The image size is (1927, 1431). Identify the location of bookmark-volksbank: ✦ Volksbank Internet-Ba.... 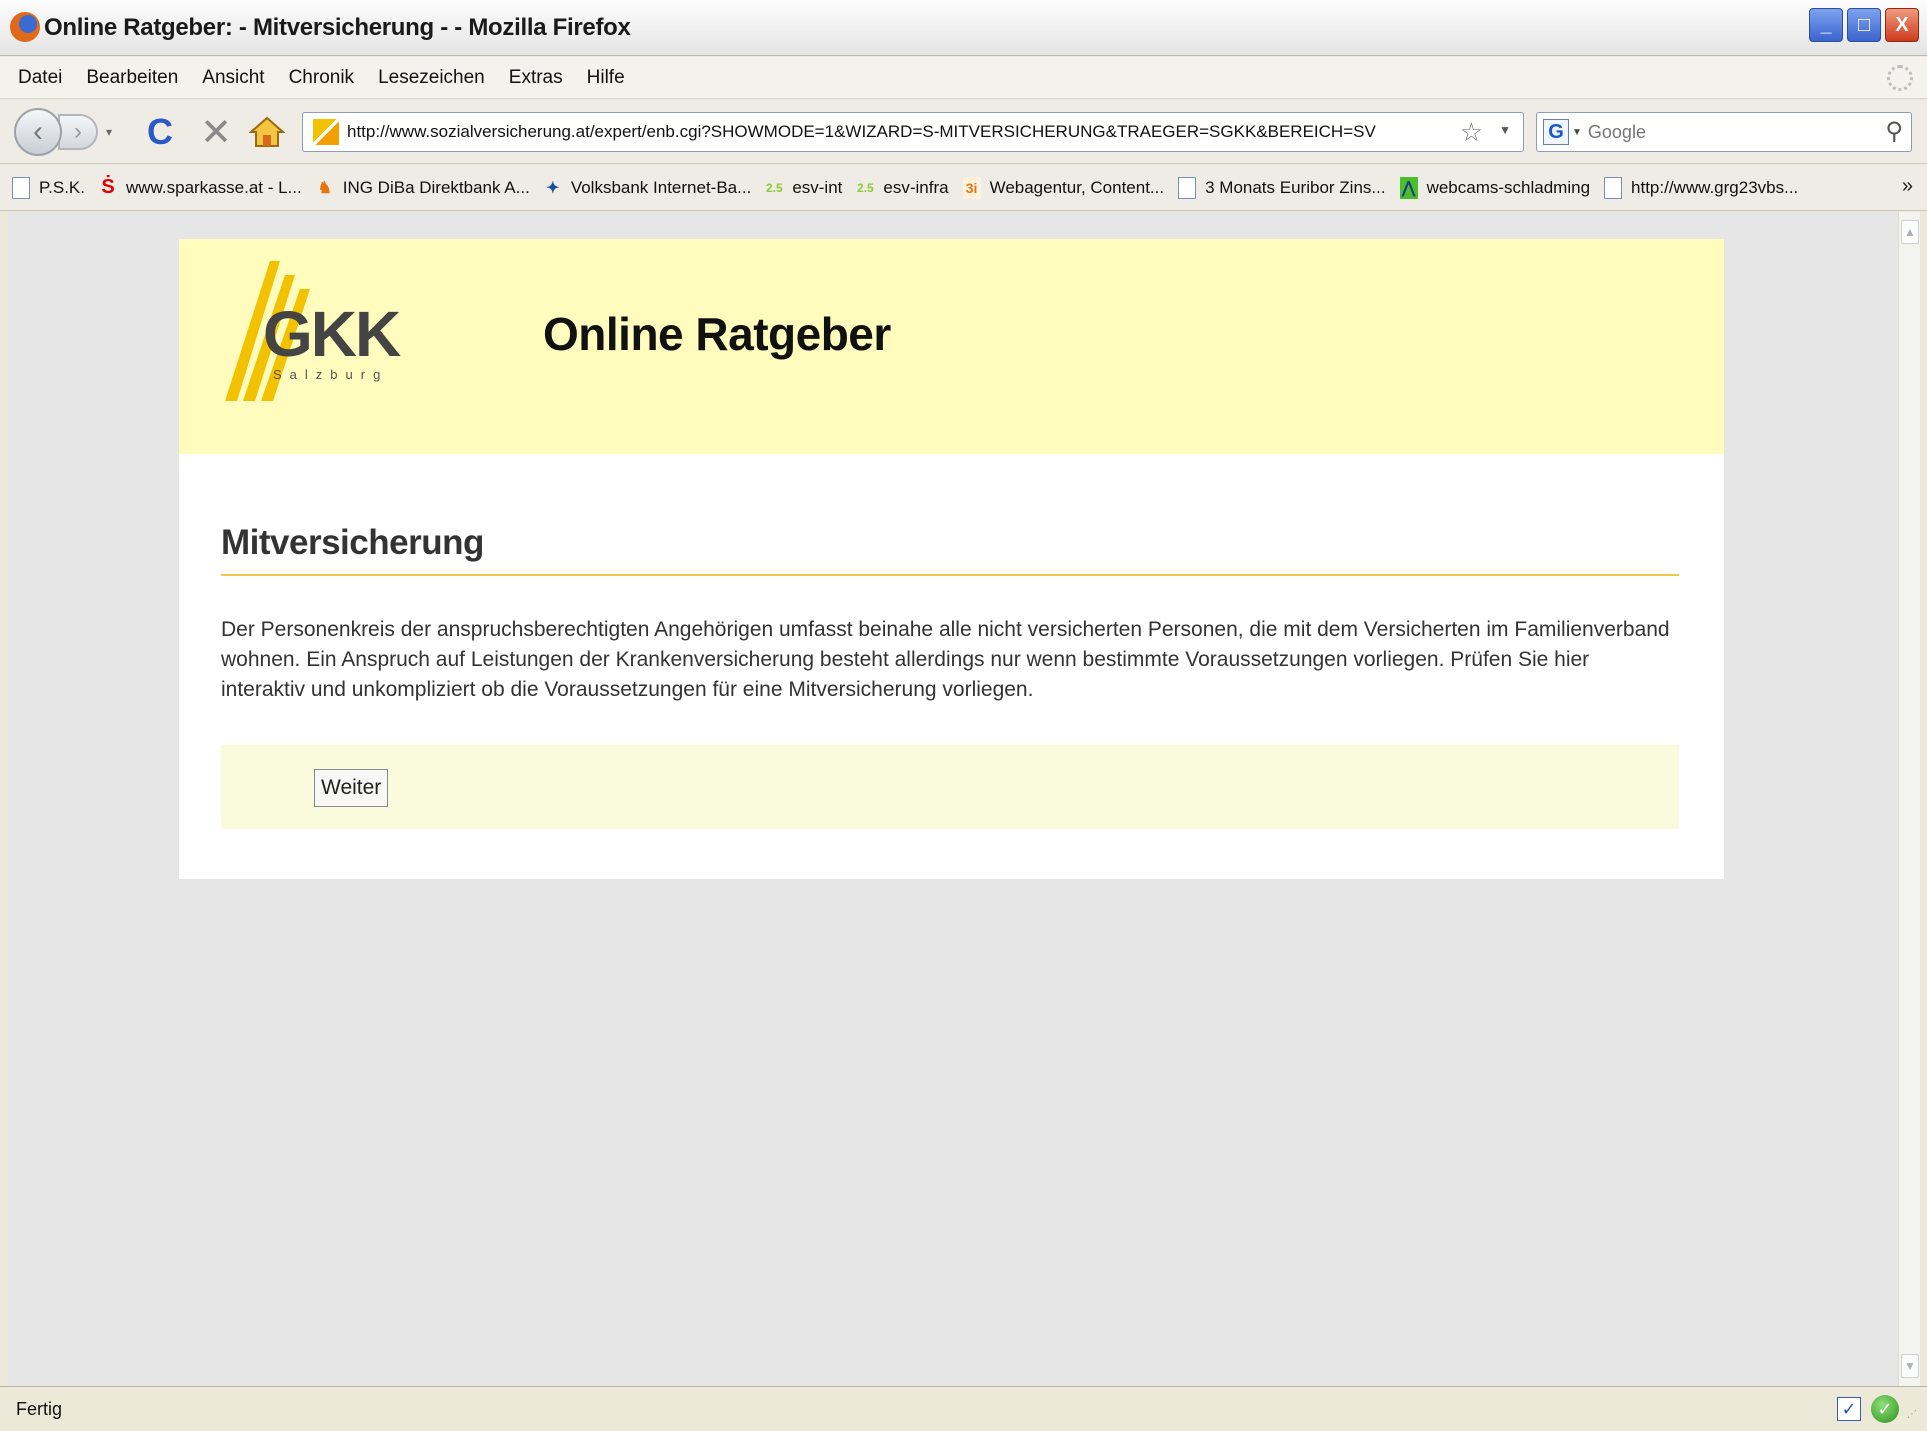
(648, 188).